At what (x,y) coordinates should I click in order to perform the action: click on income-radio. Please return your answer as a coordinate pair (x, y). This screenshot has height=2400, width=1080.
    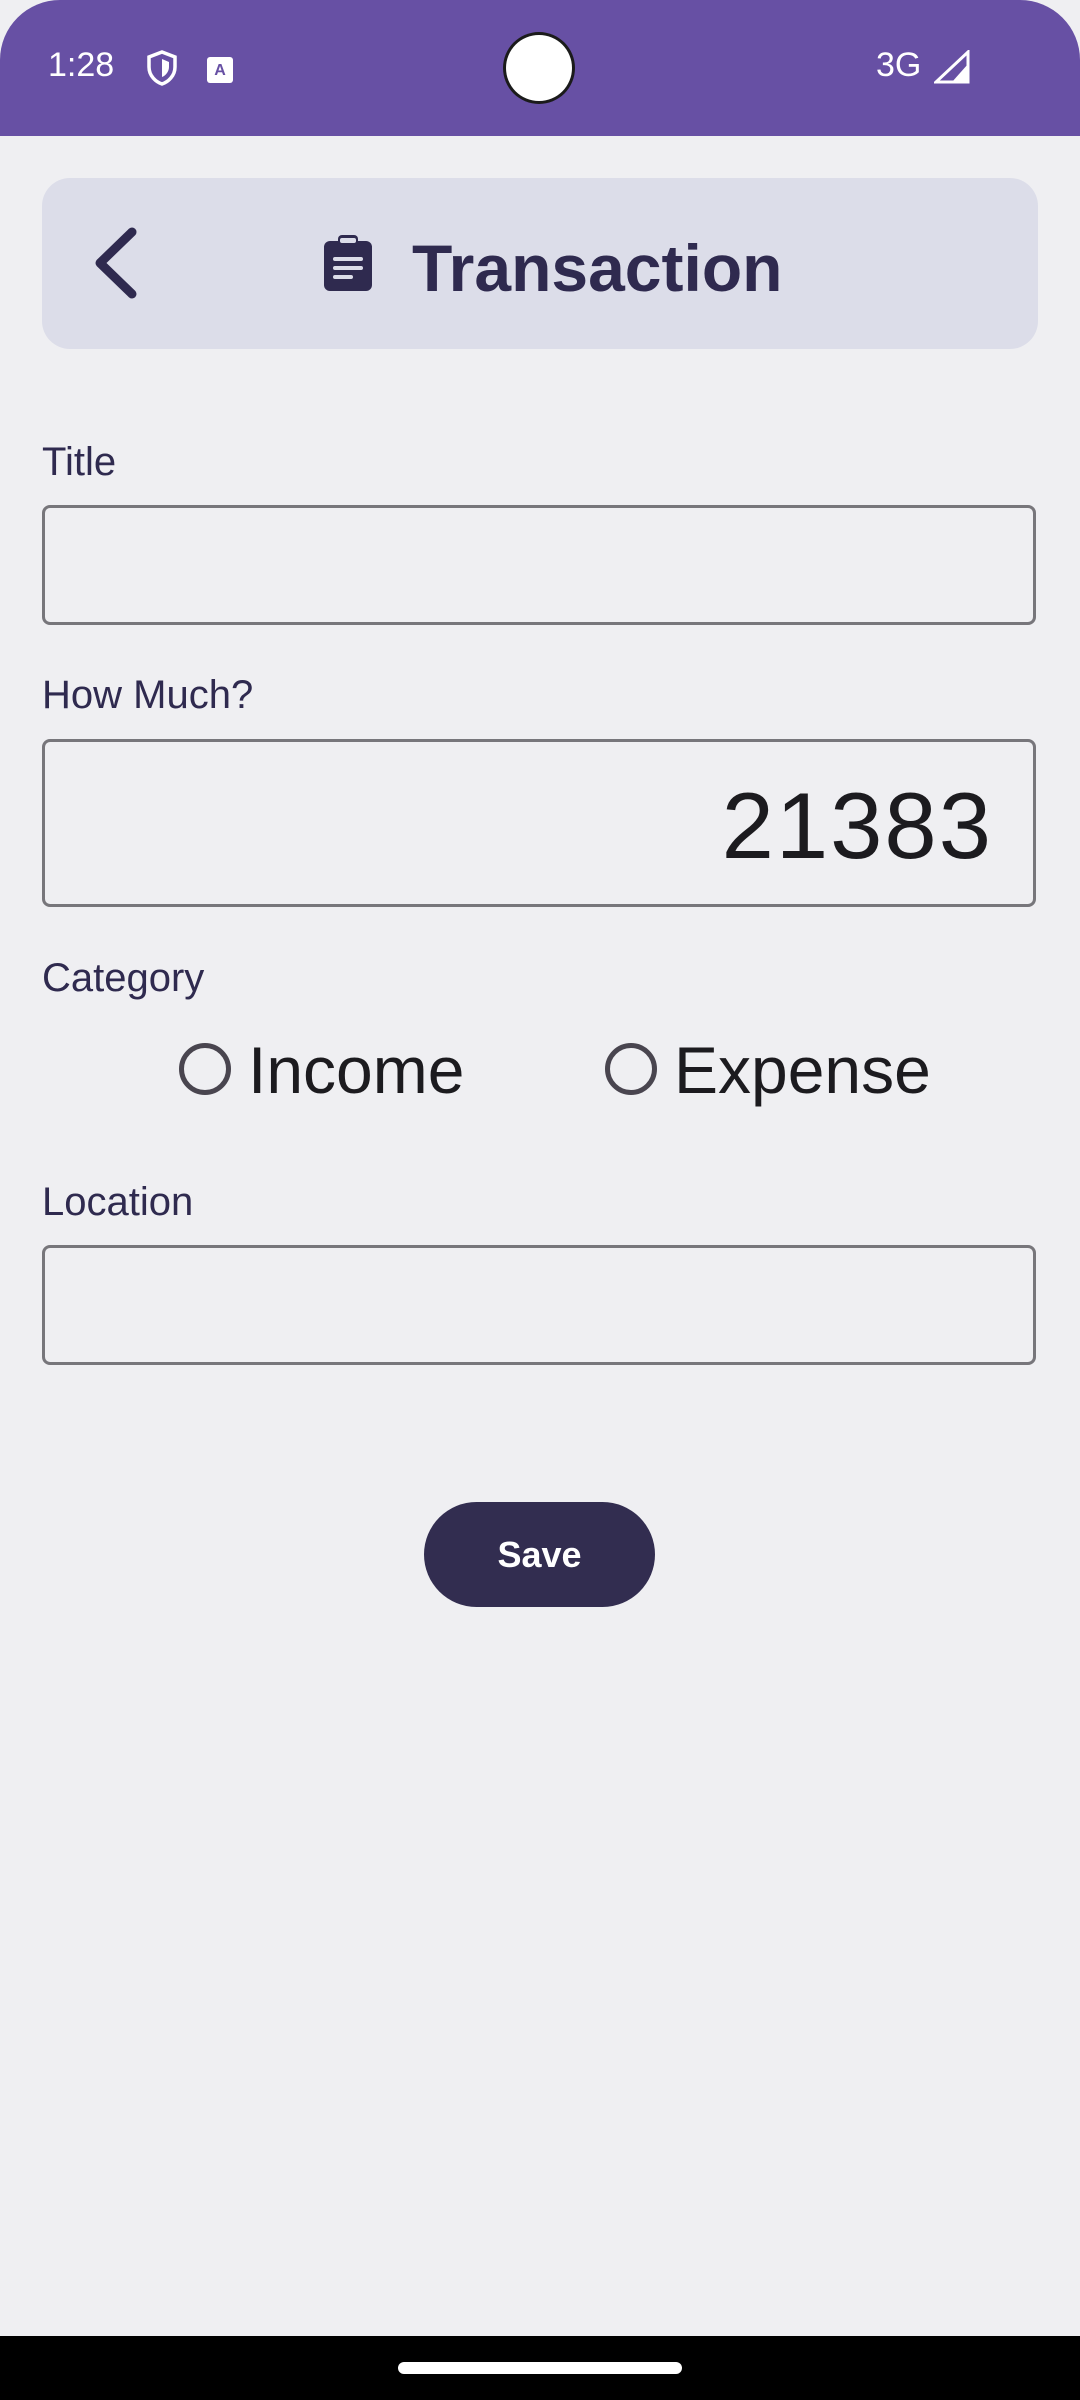
    Looking at the image, I should click on (205, 1069).